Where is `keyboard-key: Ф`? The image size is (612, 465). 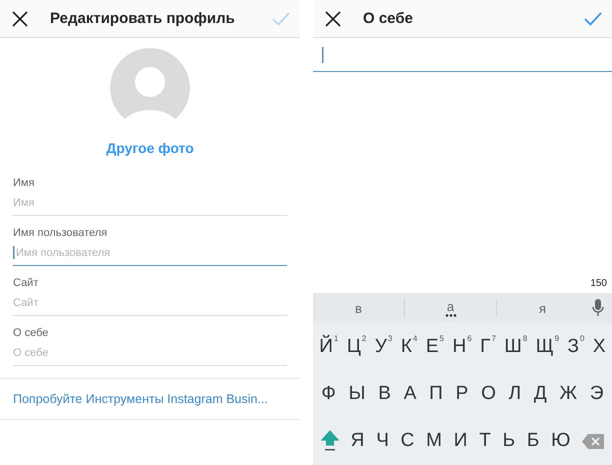
keyboard-key: Ф is located at coordinates (328, 394).